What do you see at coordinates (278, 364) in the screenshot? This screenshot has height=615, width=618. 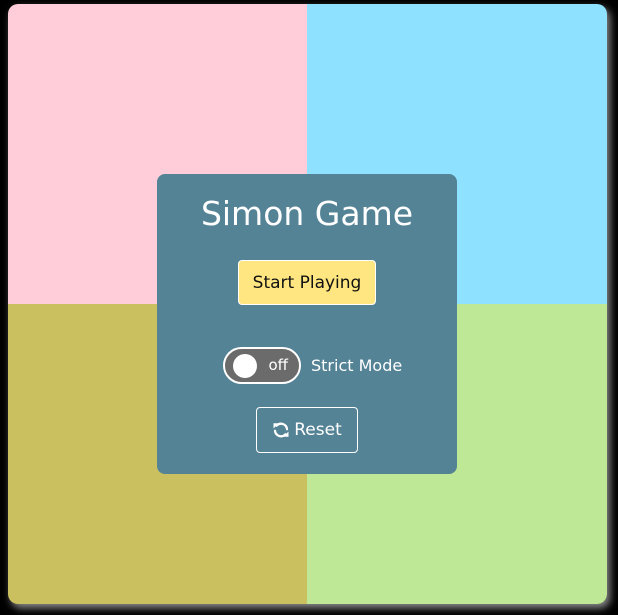 I see `toggle-state-text: off` at bounding box center [278, 364].